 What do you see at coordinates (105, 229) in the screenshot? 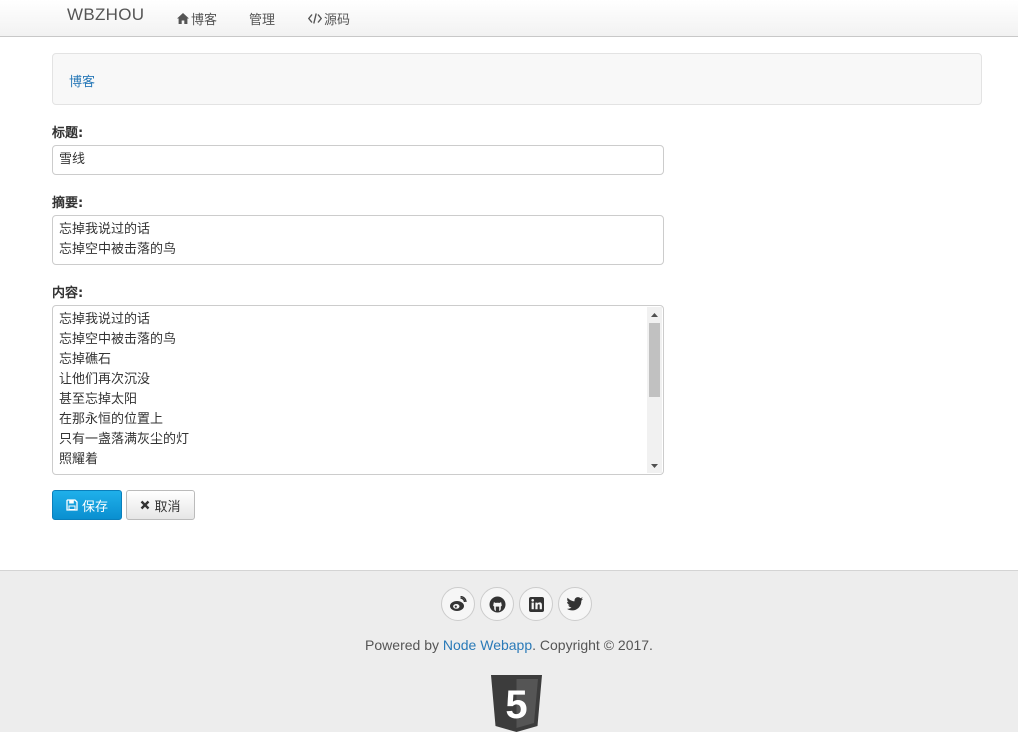
I see `summary-line: 忘掉我说过的话` at bounding box center [105, 229].